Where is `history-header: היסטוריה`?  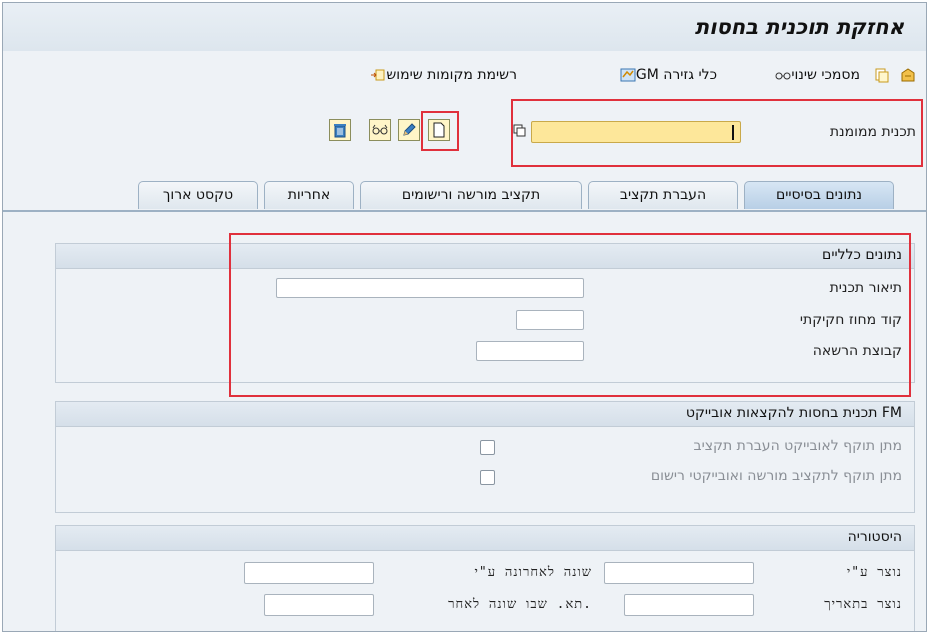 history-header: היסטוריה is located at coordinates (485, 538).